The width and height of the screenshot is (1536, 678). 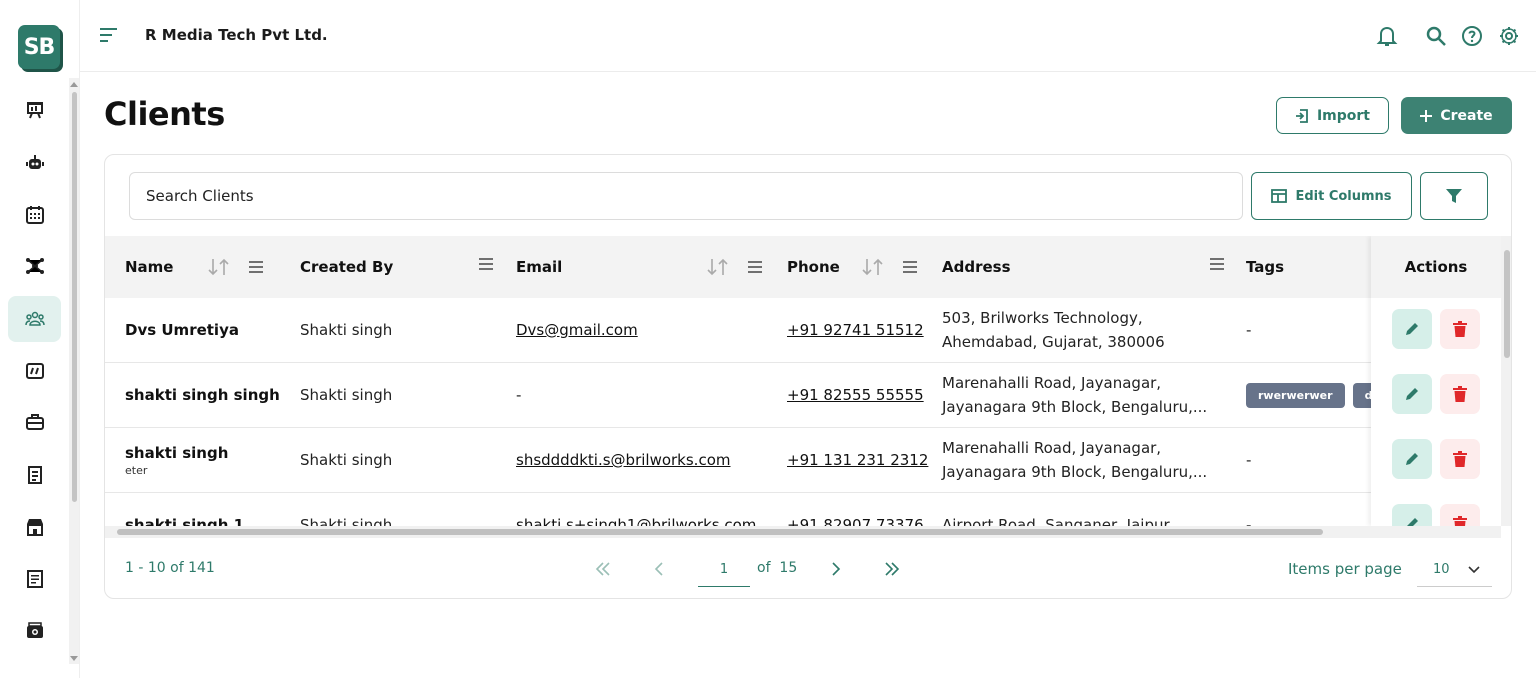 I want to click on store-icon, so click(x=34, y=527).